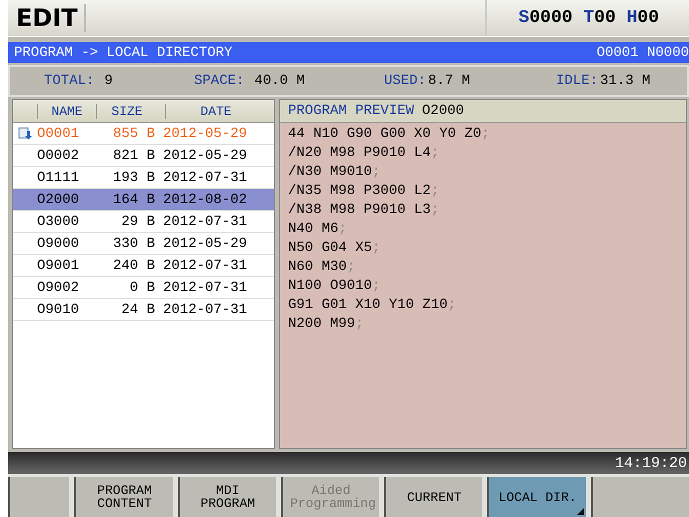 Image resolution: width=689 pixels, height=517 pixels. What do you see at coordinates (58, 266) in the screenshot?
I see `table-cell-text: O9001` at bounding box center [58, 266].